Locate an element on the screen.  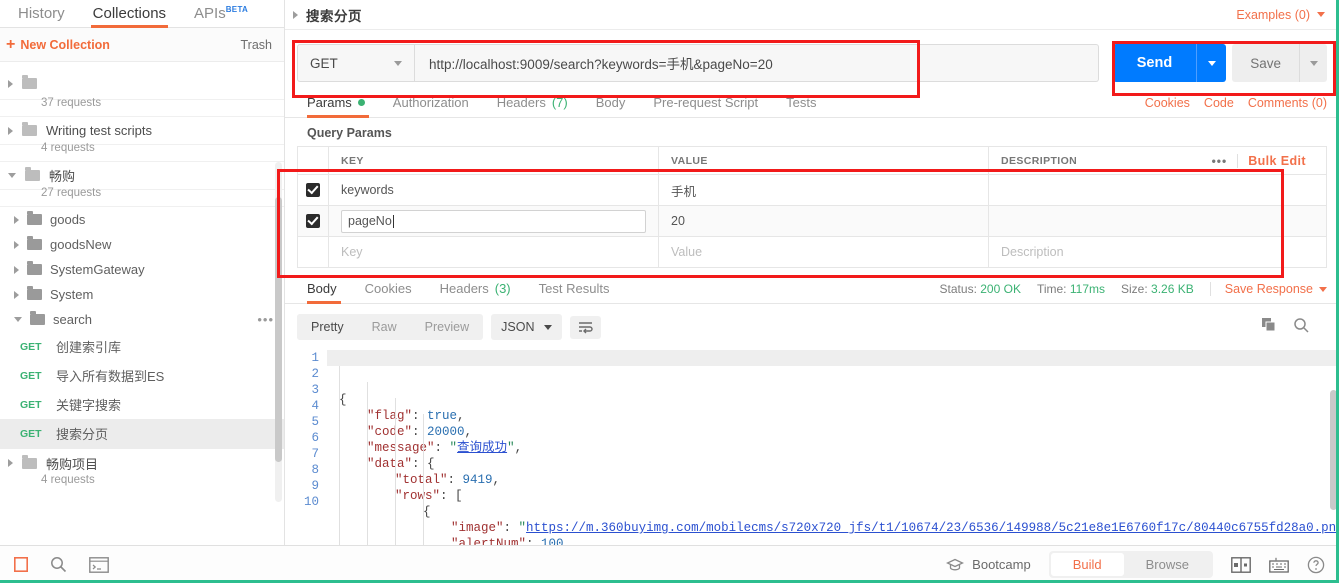
sidebar-folder-goodsnew: goodsNew is located at coordinates (142, 244).